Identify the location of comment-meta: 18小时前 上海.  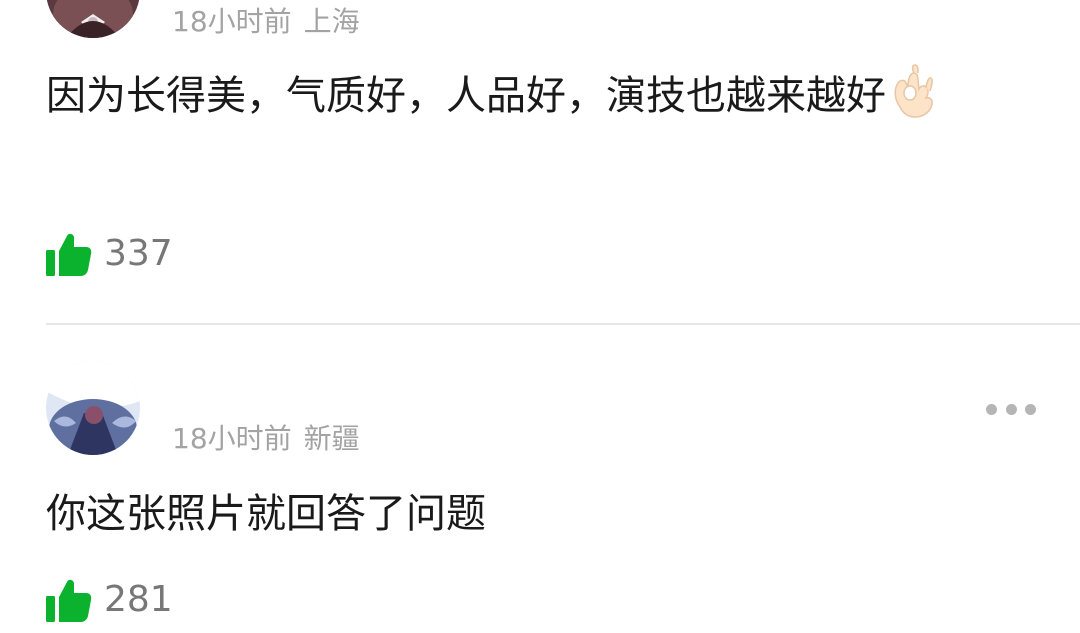
(266, 22).